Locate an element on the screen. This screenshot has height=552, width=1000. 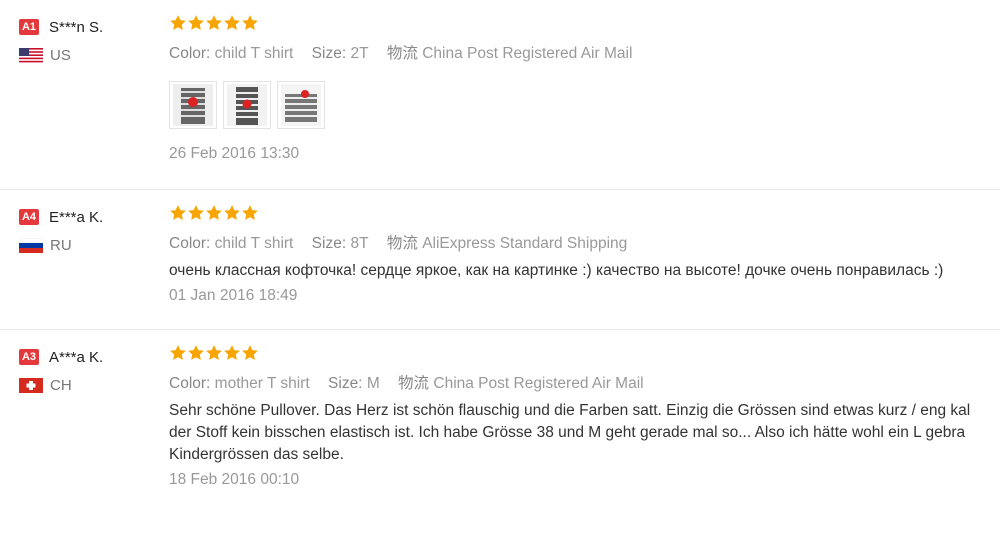
logistics-value: AliExpress Standard Shipping is located at coordinates (525, 243).